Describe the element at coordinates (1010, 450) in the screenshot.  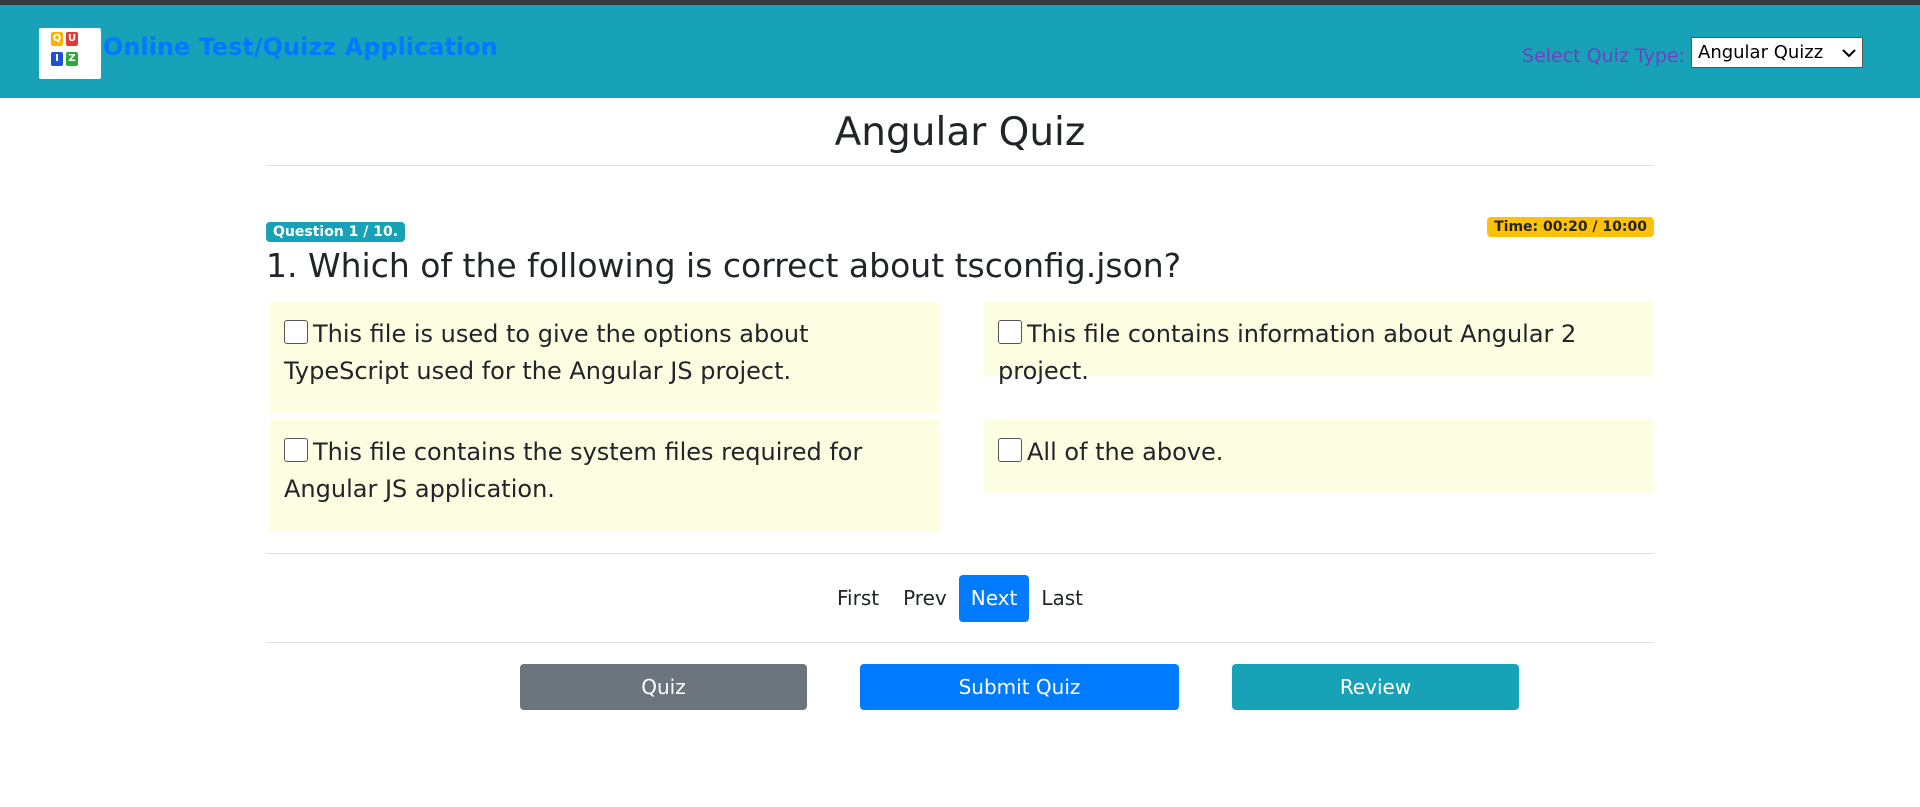
I see `option-4-checkbox` at that location.